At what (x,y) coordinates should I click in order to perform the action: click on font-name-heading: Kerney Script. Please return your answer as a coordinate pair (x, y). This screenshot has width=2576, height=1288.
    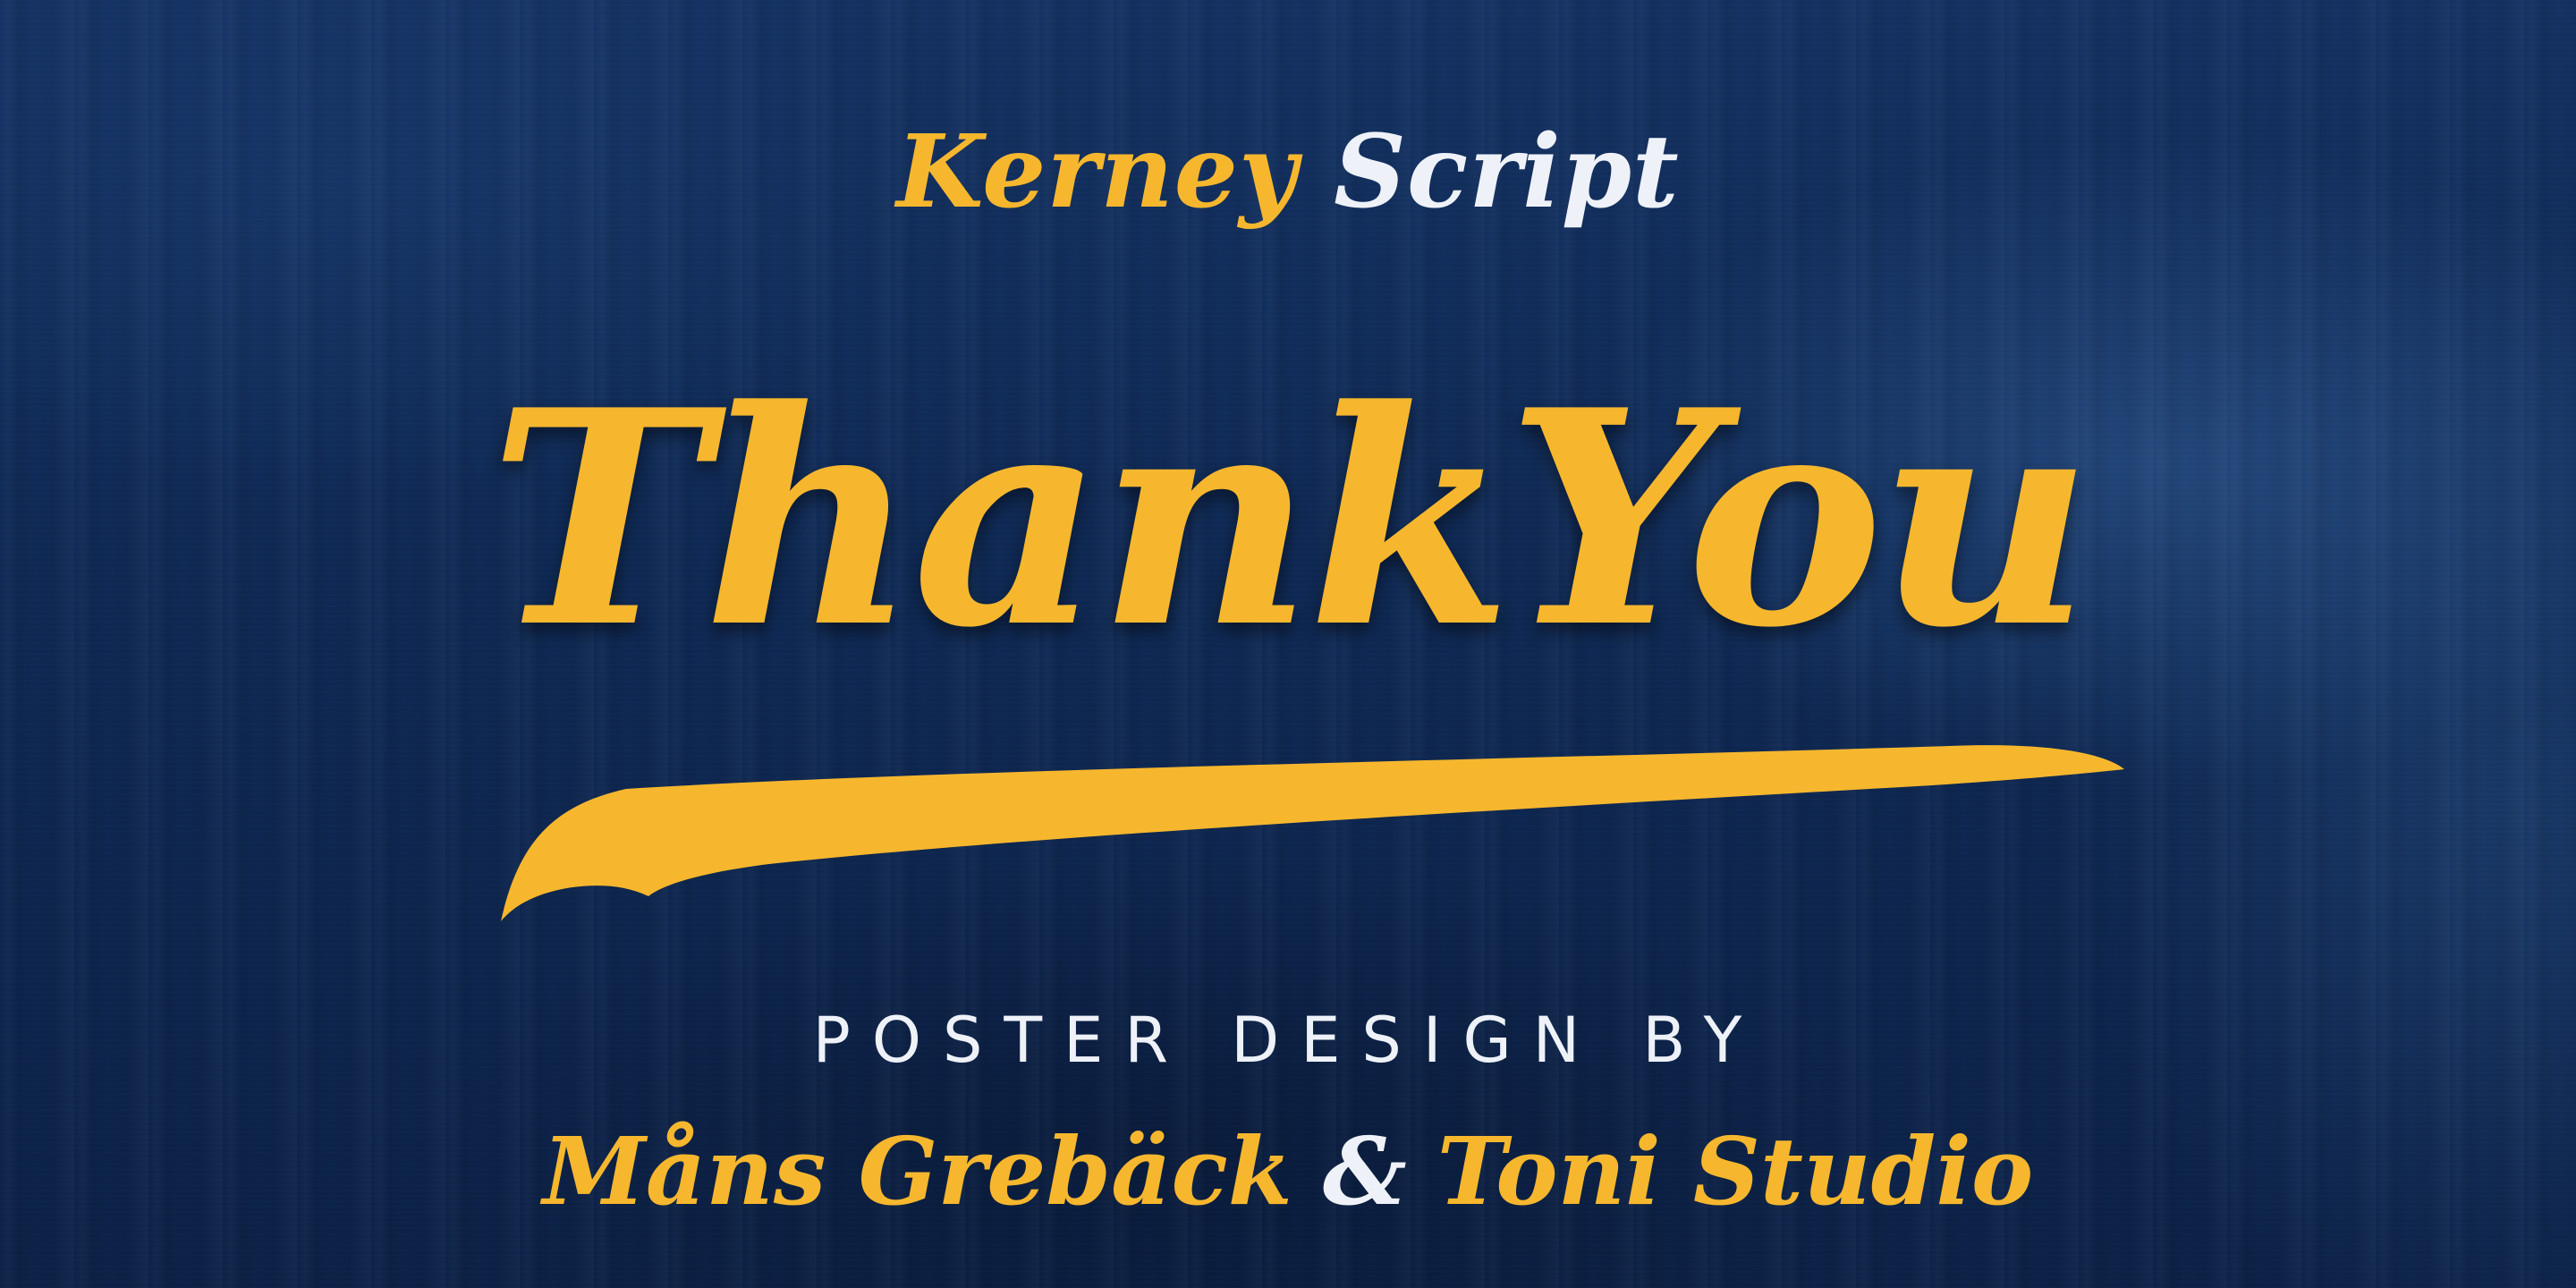
    Looking at the image, I should click on (1288, 173).